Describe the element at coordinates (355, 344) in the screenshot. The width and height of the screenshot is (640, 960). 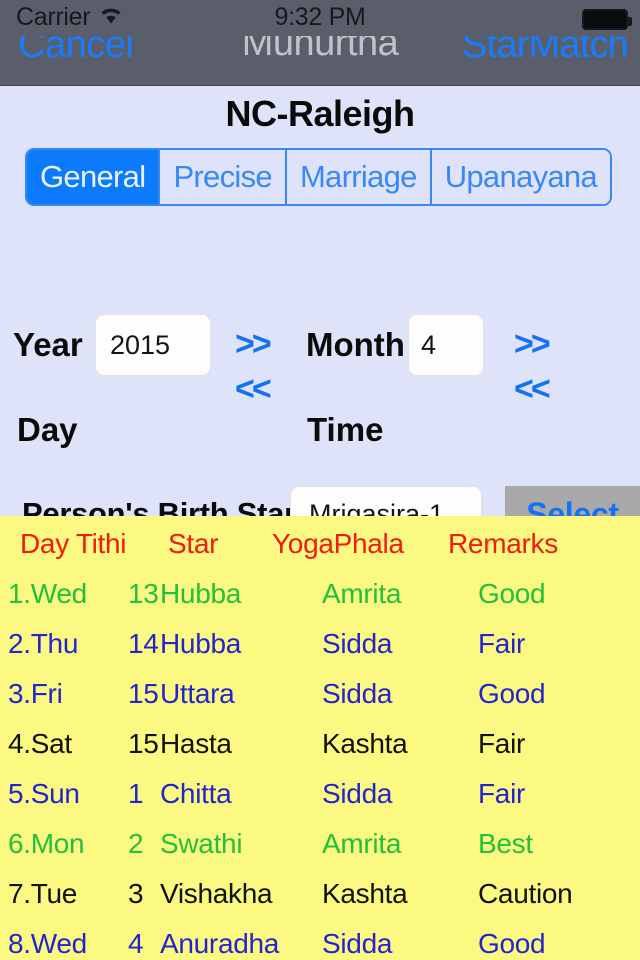
I see `month-label: Month` at that location.